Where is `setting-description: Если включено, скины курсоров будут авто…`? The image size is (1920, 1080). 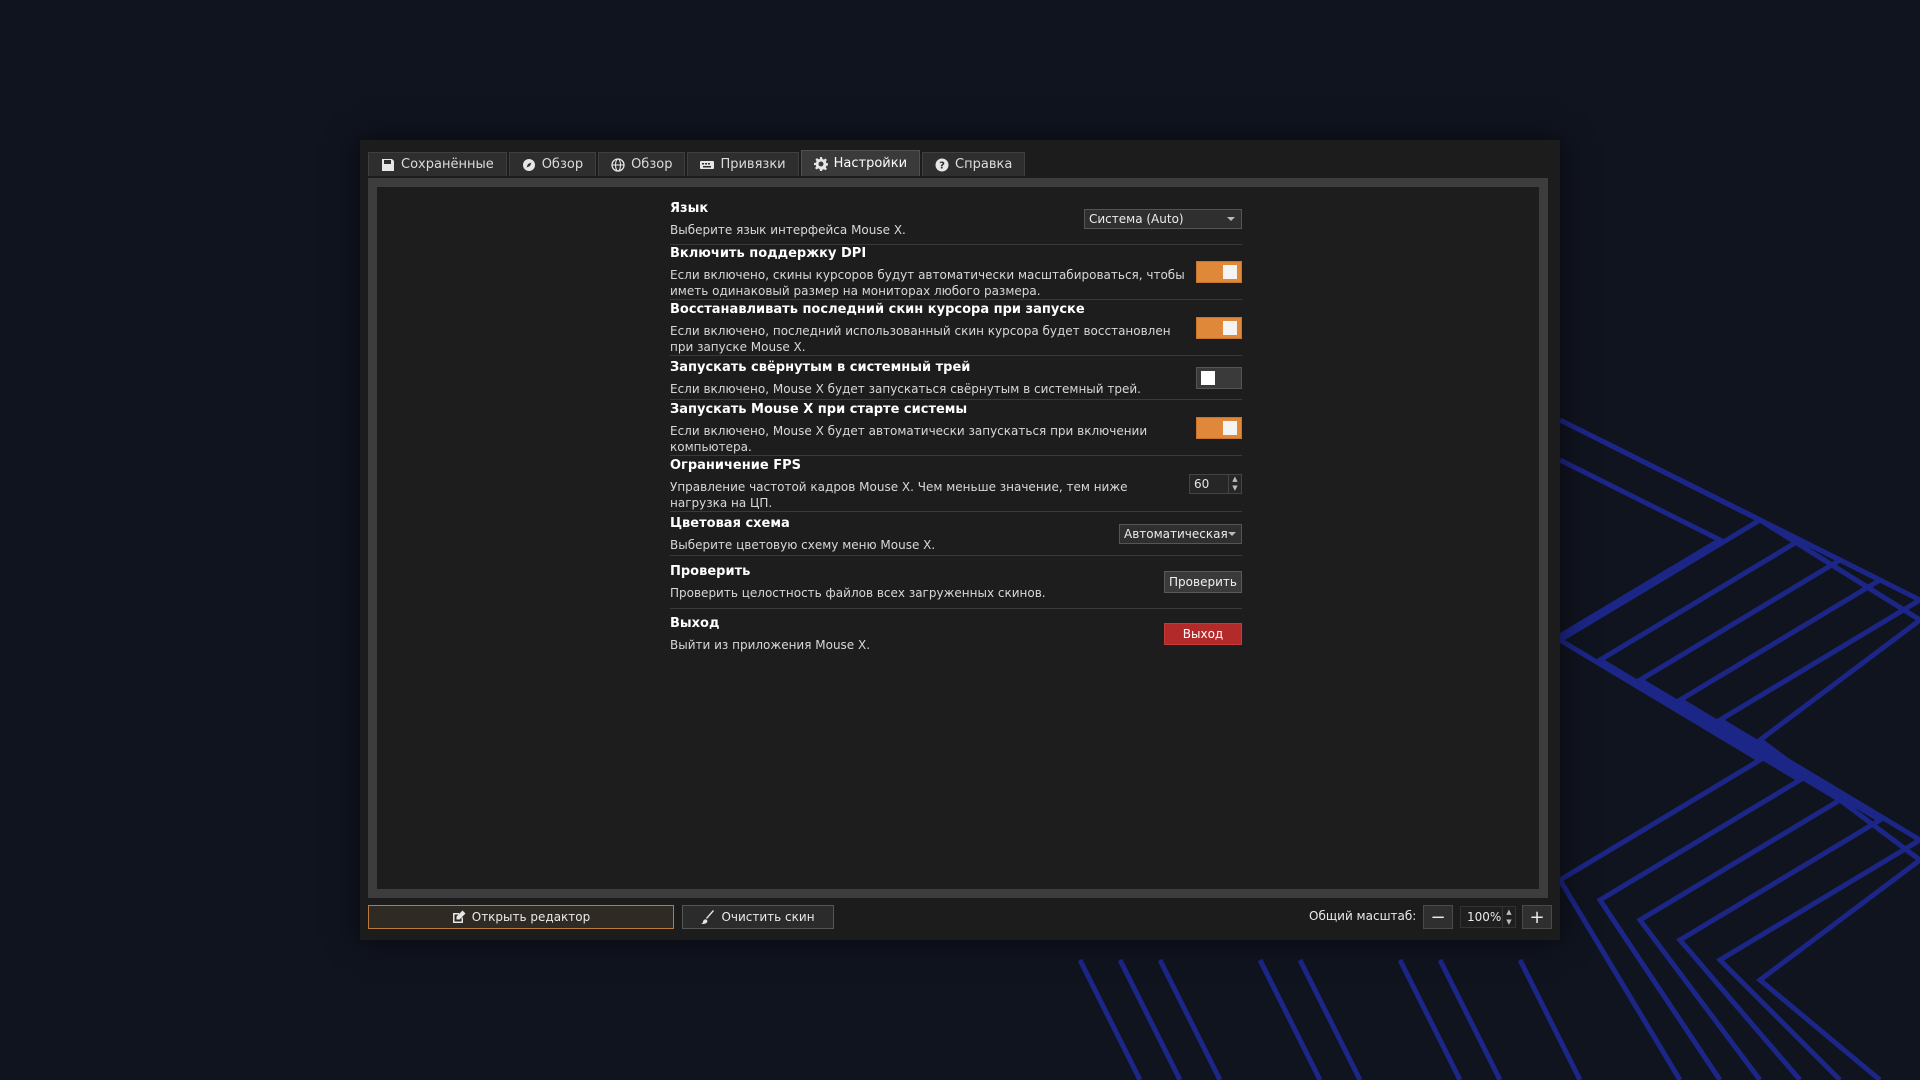
setting-description: Если включено, скины курсоров будут авто… is located at coordinates (927, 283).